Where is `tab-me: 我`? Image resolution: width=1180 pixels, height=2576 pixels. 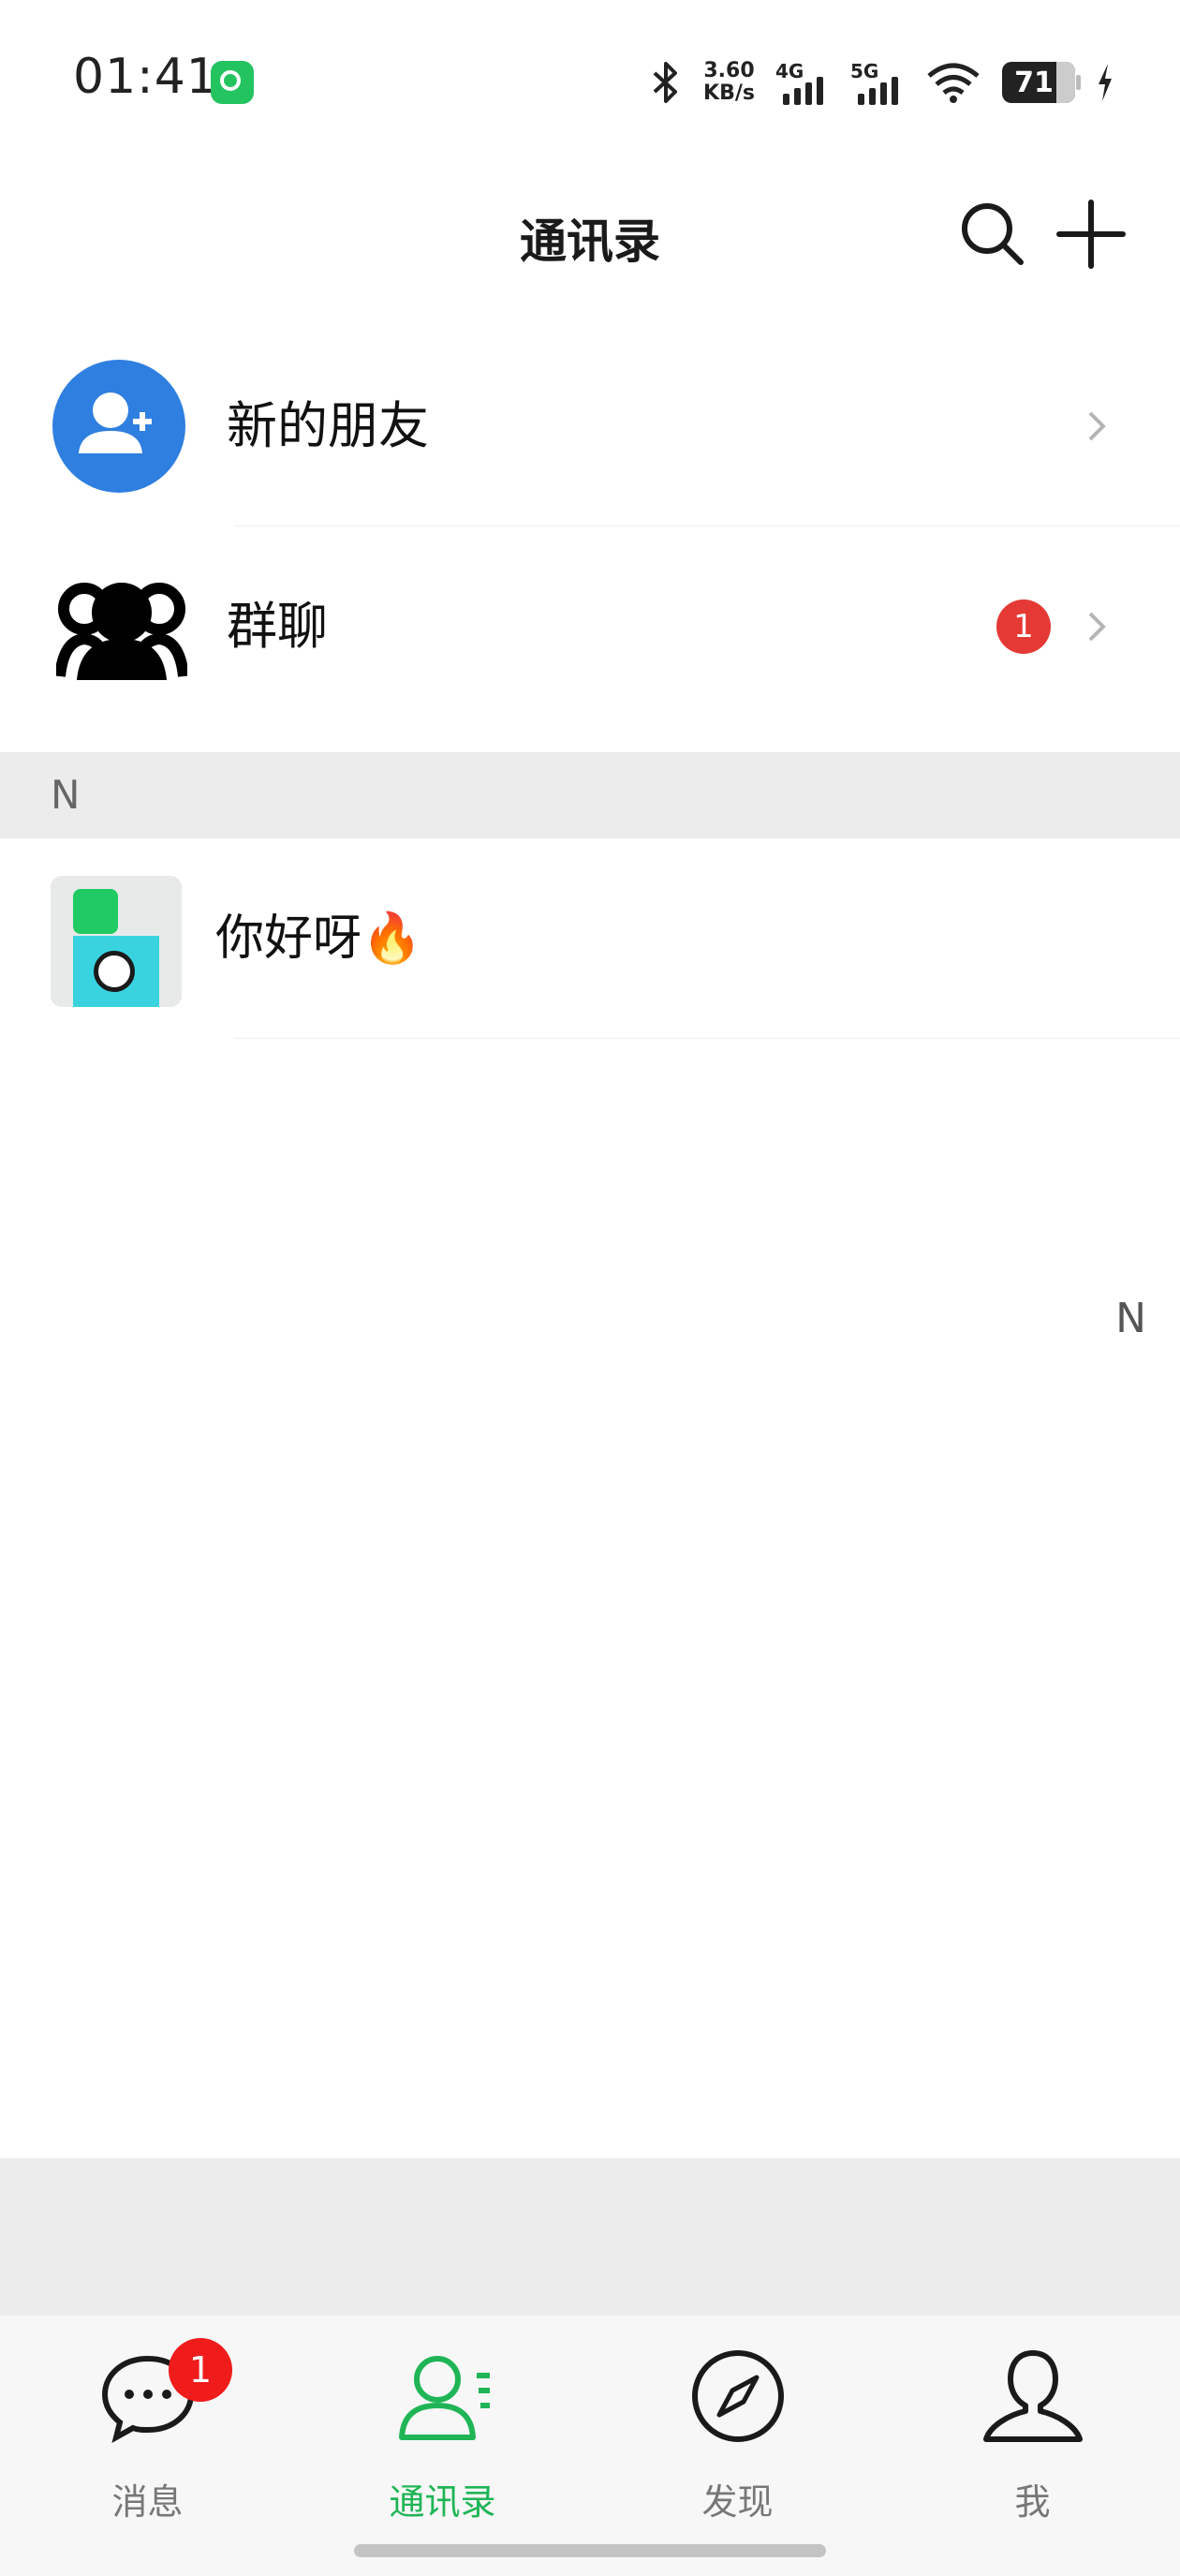 tab-me: 我 is located at coordinates (1032, 2429).